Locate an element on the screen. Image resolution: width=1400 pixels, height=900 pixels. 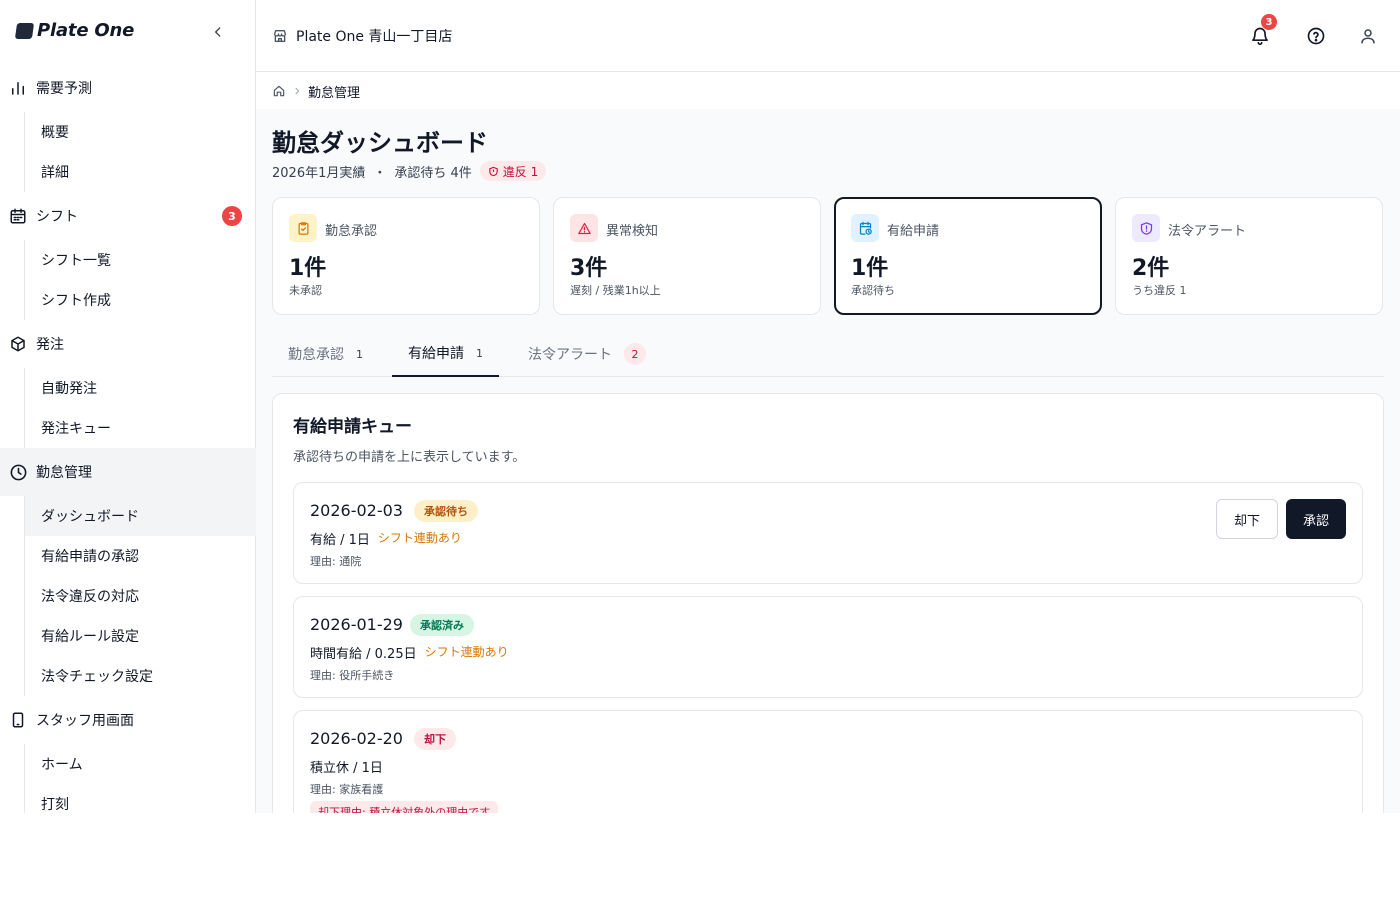
sidebar-item-dashboard: ダッシュボード is located at coordinates (140, 516).